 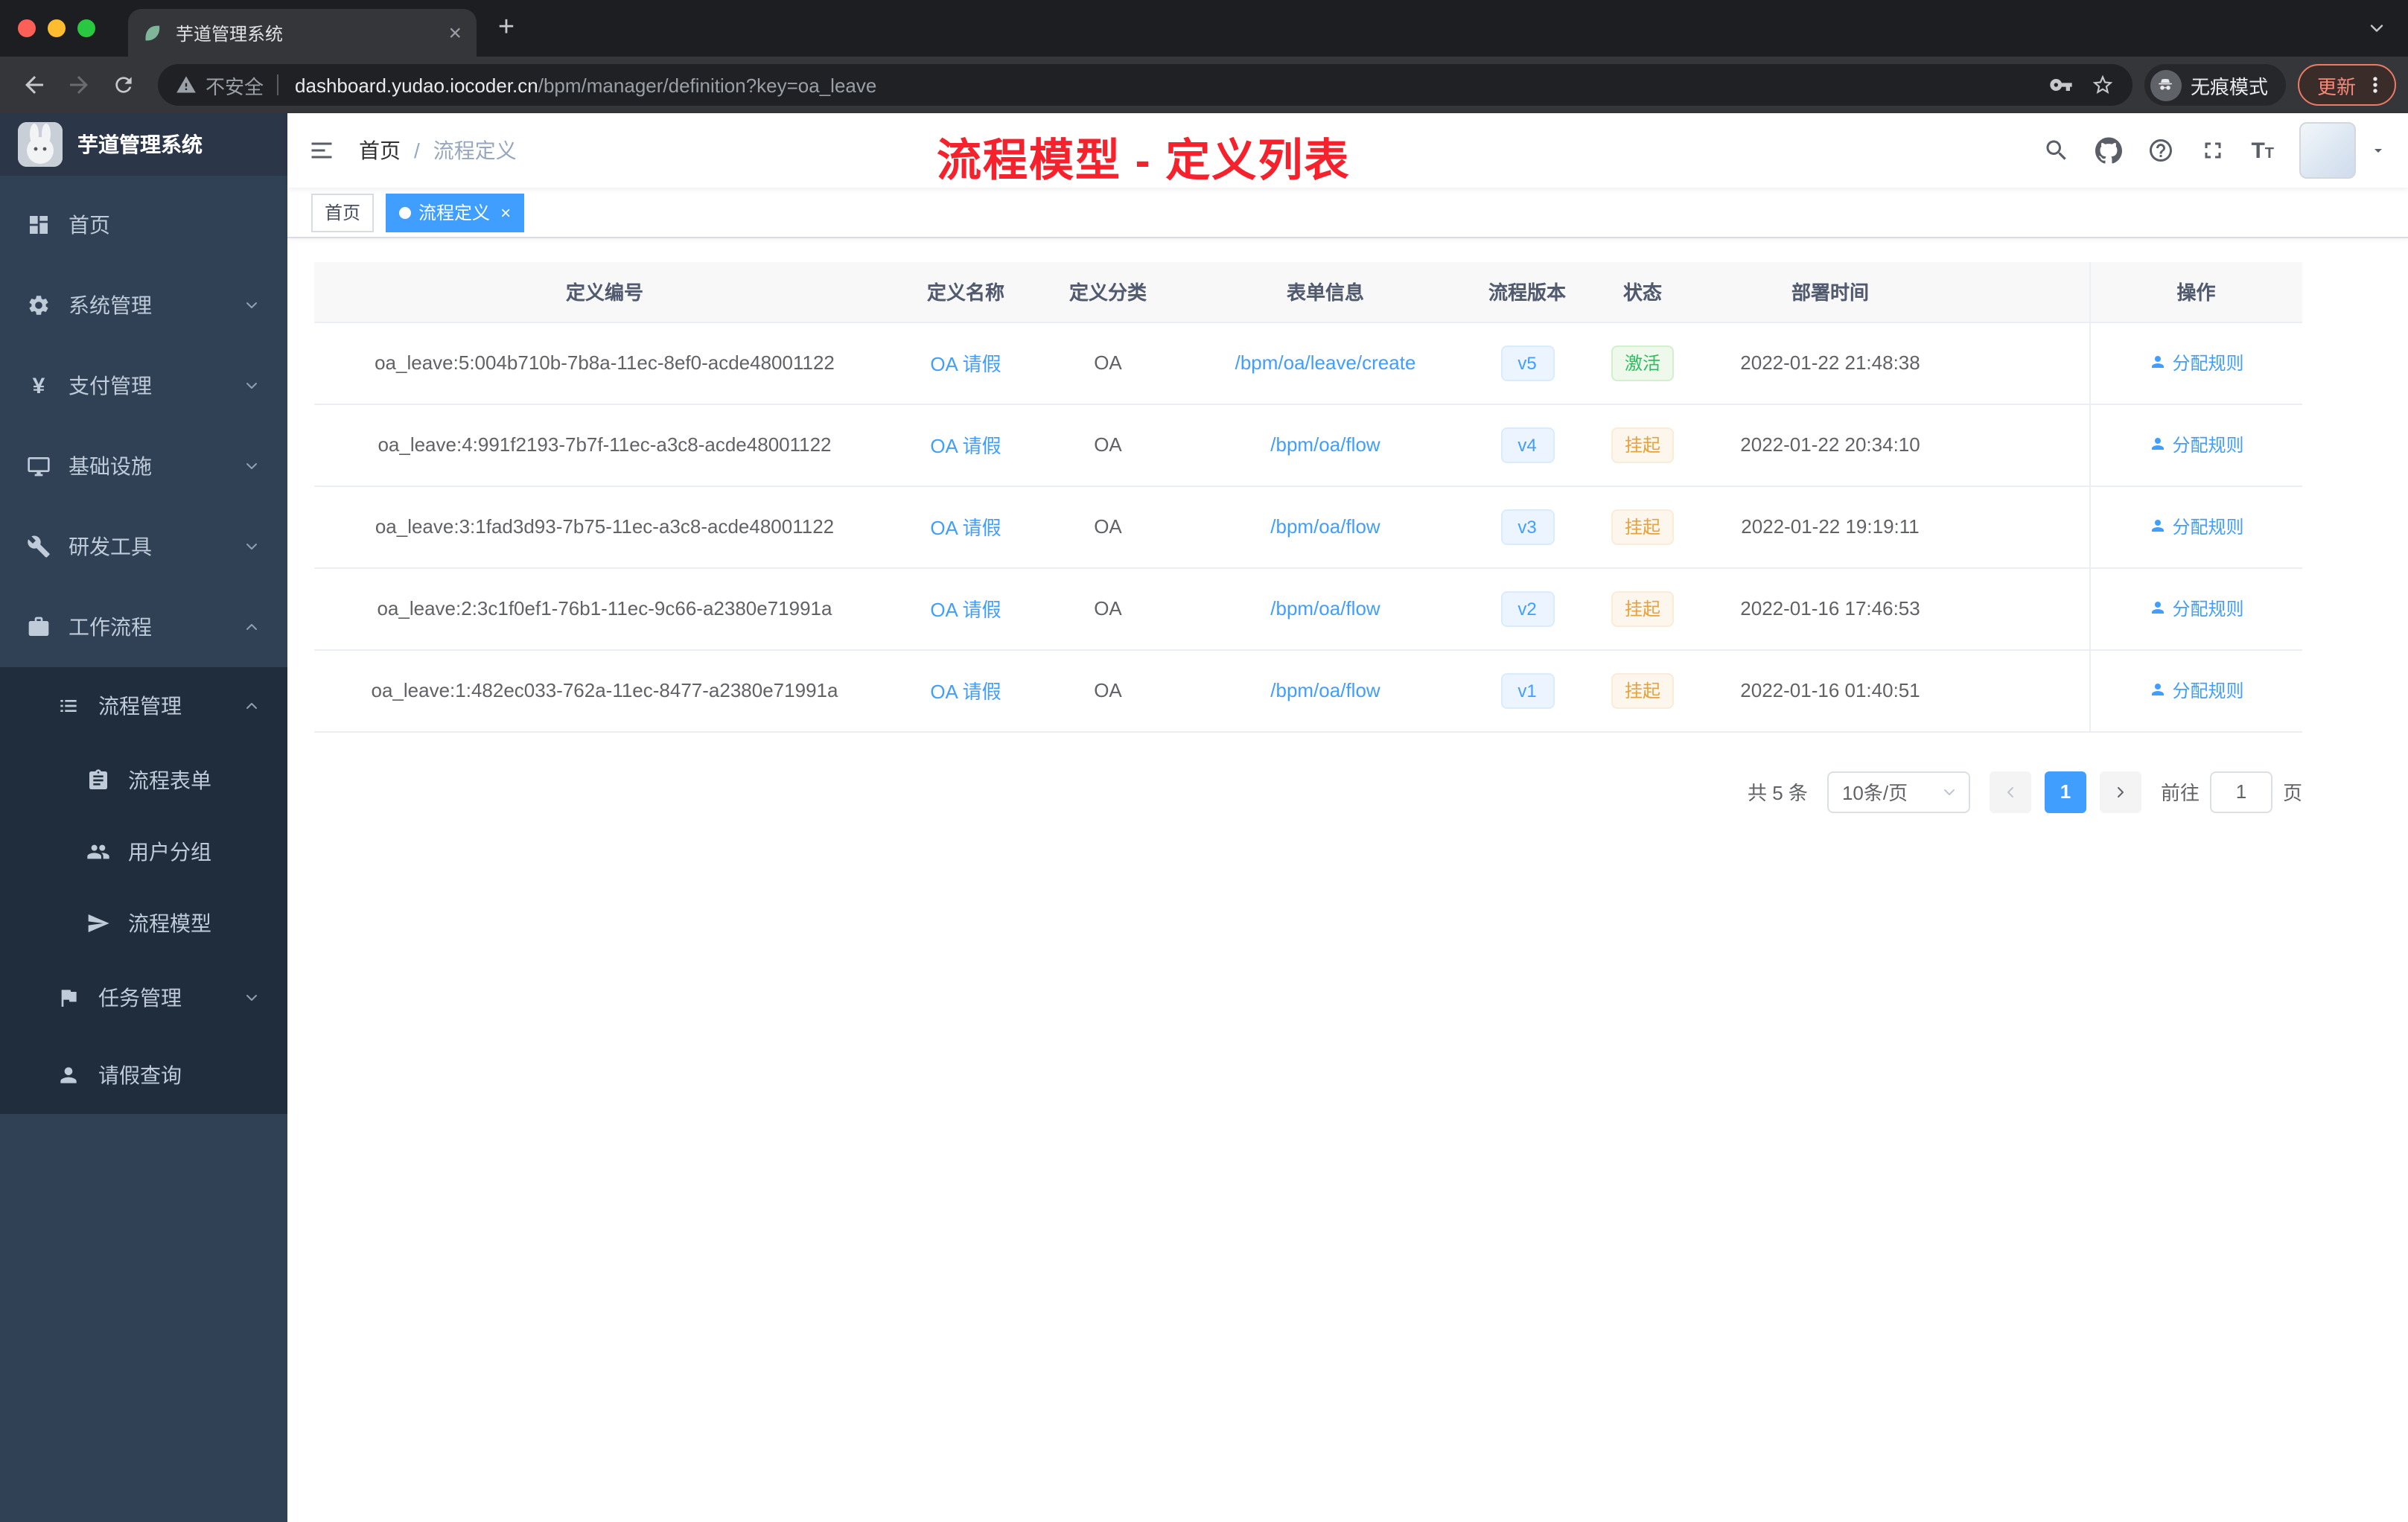 What do you see at coordinates (2346, 85) in the screenshot?
I see `update-button: 更新` at bounding box center [2346, 85].